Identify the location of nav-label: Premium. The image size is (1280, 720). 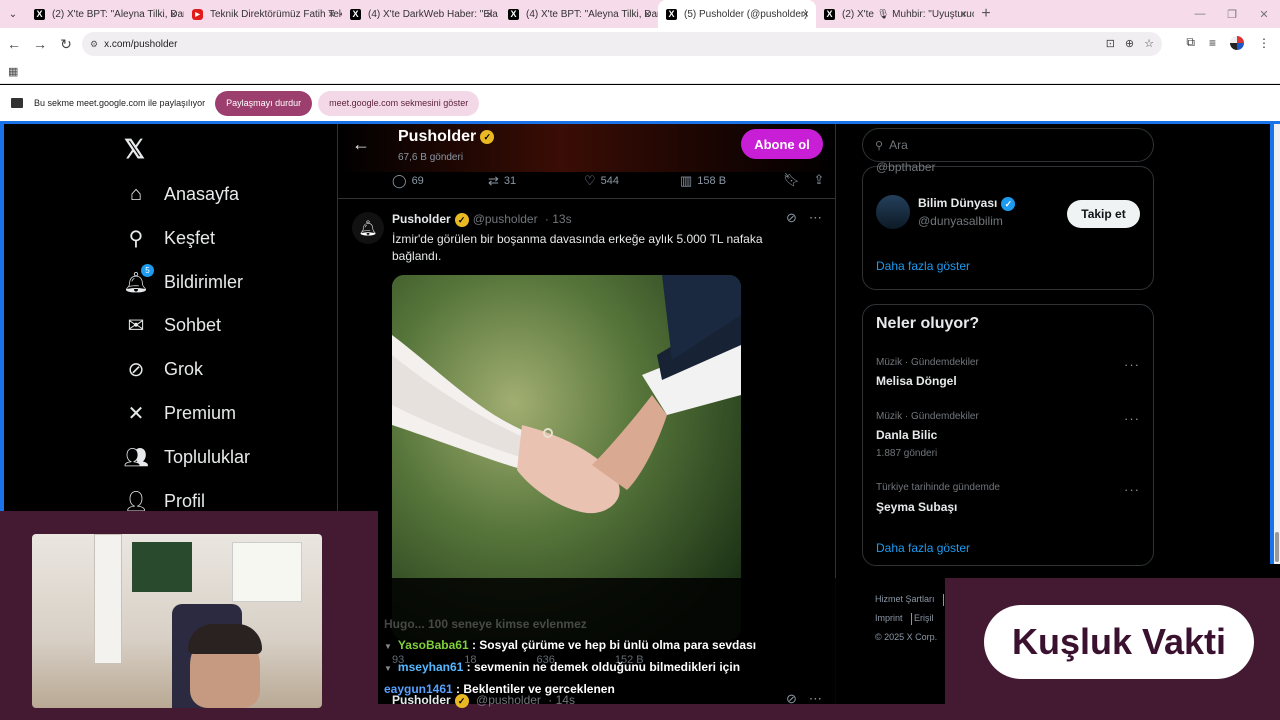
(200, 412).